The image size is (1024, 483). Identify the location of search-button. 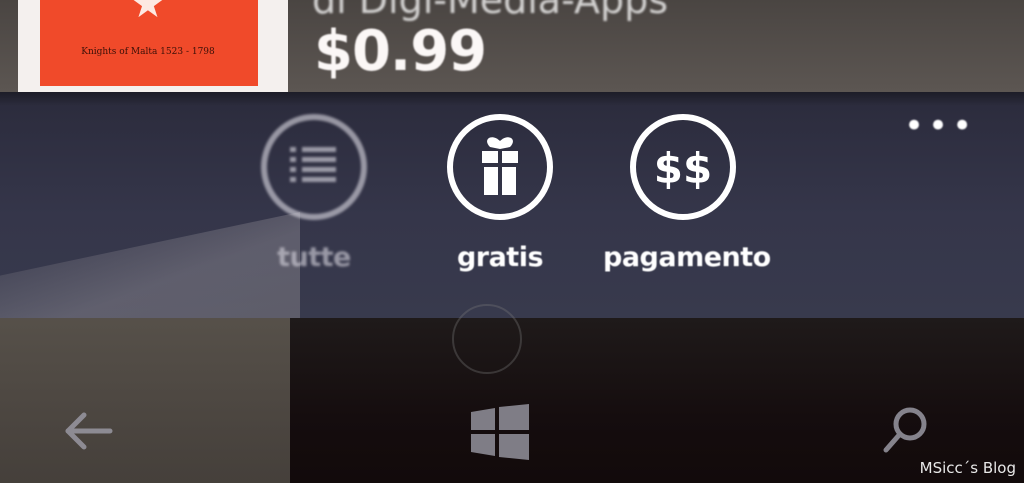
(906, 430).